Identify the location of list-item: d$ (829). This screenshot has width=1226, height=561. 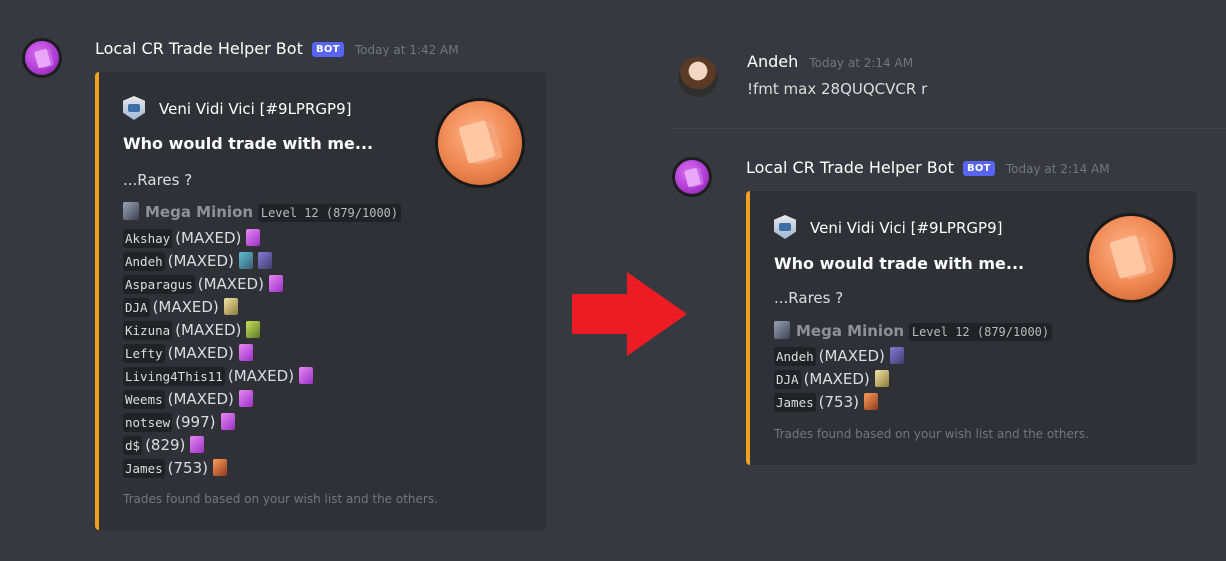
(218, 445).